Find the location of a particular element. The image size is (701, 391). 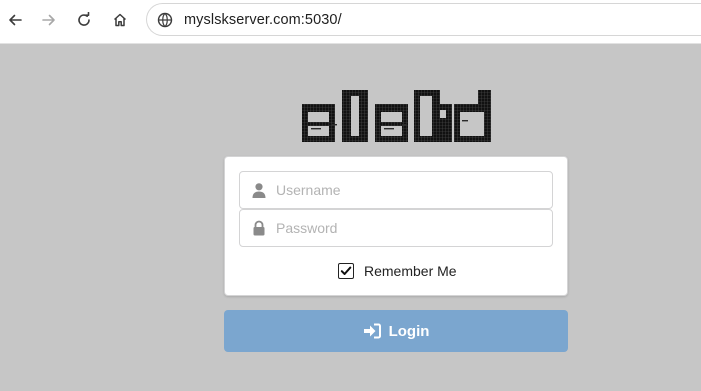

remember-me-toggle: Remember Me is located at coordinates (397, 271).